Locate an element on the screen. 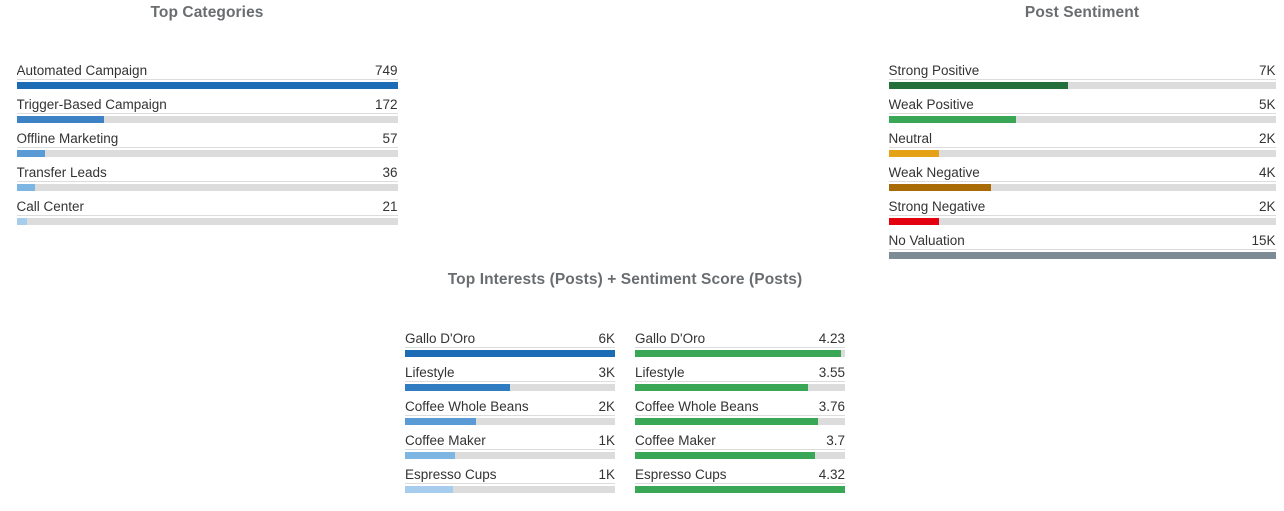 This screenshot has height=511, width=1284. bar-row: Call Center 21 is located at coordinates (207, 212).